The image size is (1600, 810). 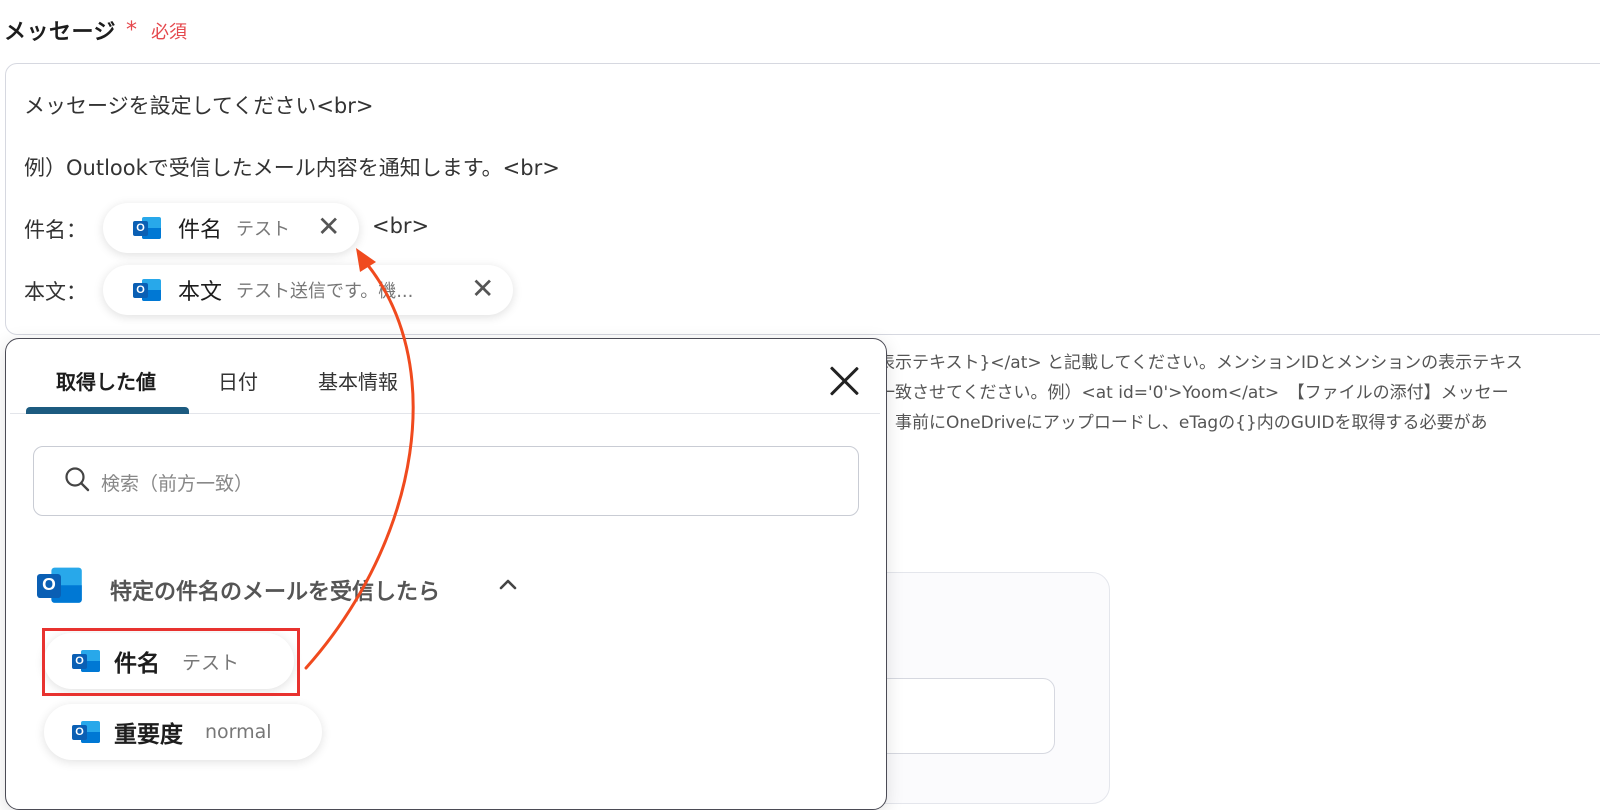 What do you see at coordinates (148, 735) in the screenshot?
I see `item-name: 重要度` at bounding box center [148, 735].